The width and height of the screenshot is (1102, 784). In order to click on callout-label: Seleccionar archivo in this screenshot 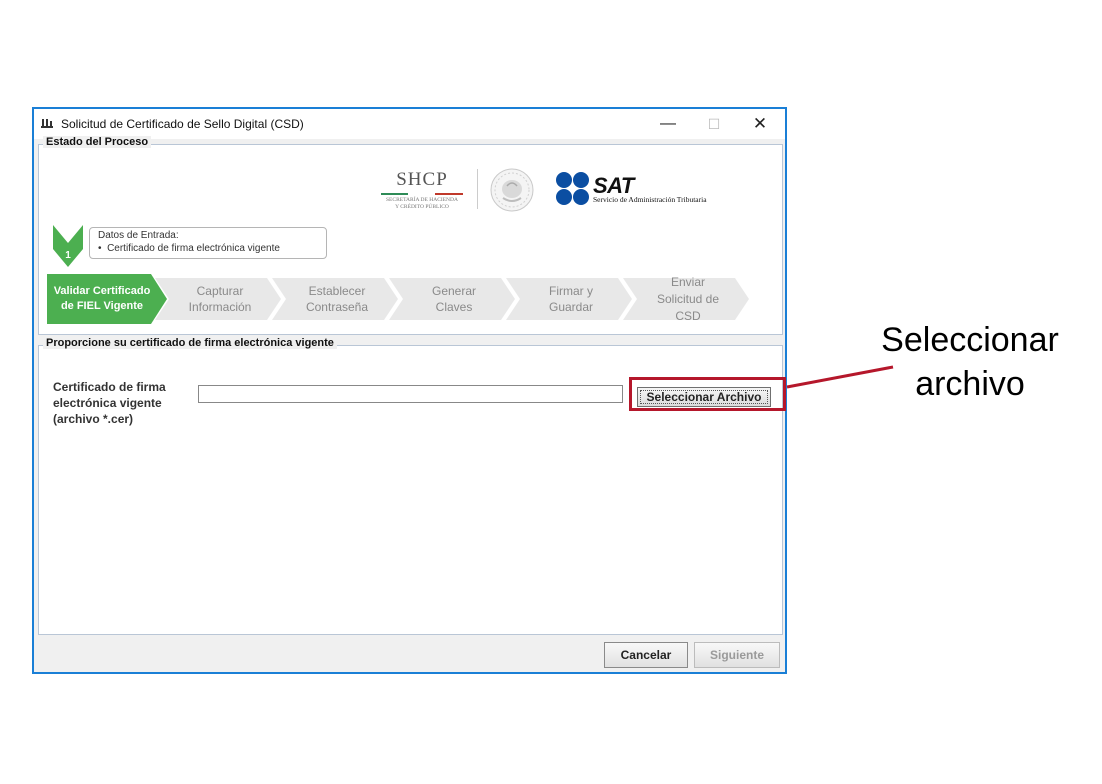, I will do `click(970, 362)`.